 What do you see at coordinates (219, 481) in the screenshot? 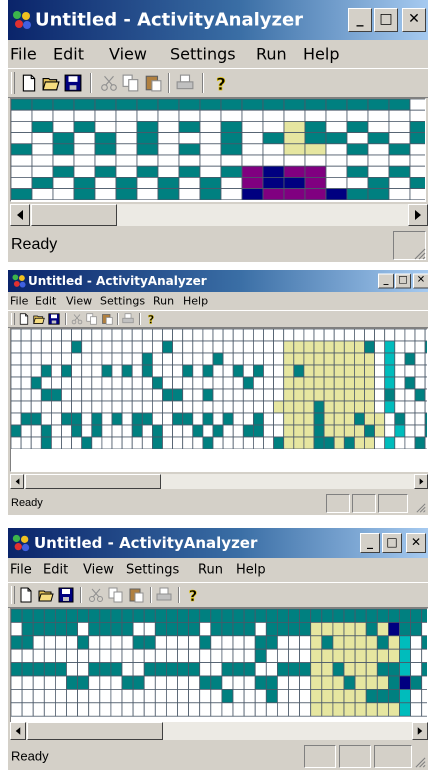
I see `horizontal-scrollbar` at bounding box center [219, 481].